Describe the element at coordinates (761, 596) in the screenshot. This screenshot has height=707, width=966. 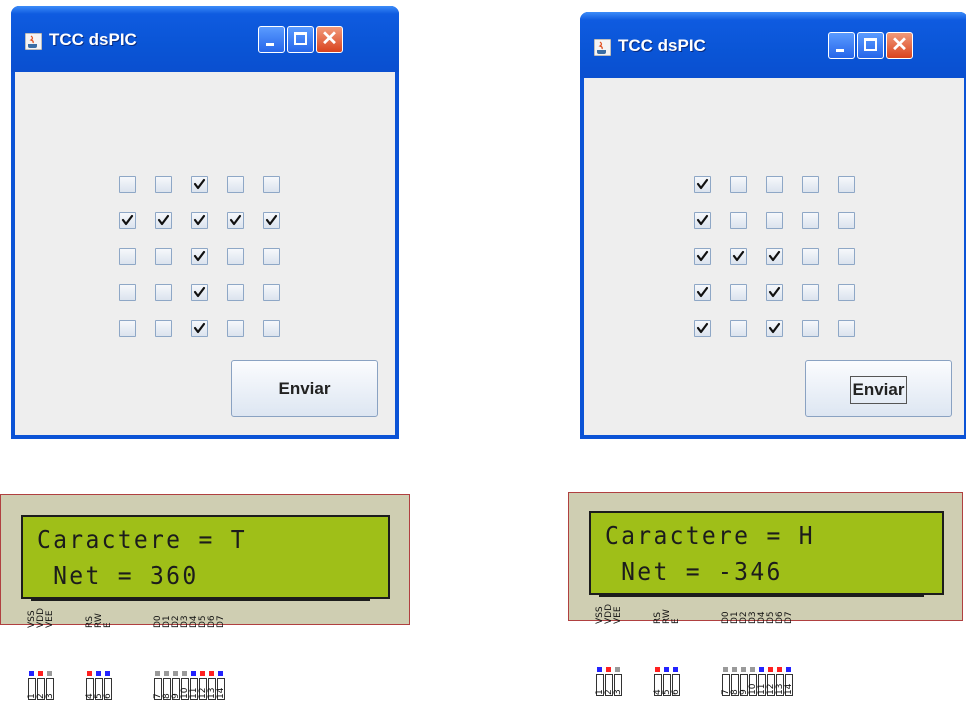
I see `lcd-screen-shadow` at that location.